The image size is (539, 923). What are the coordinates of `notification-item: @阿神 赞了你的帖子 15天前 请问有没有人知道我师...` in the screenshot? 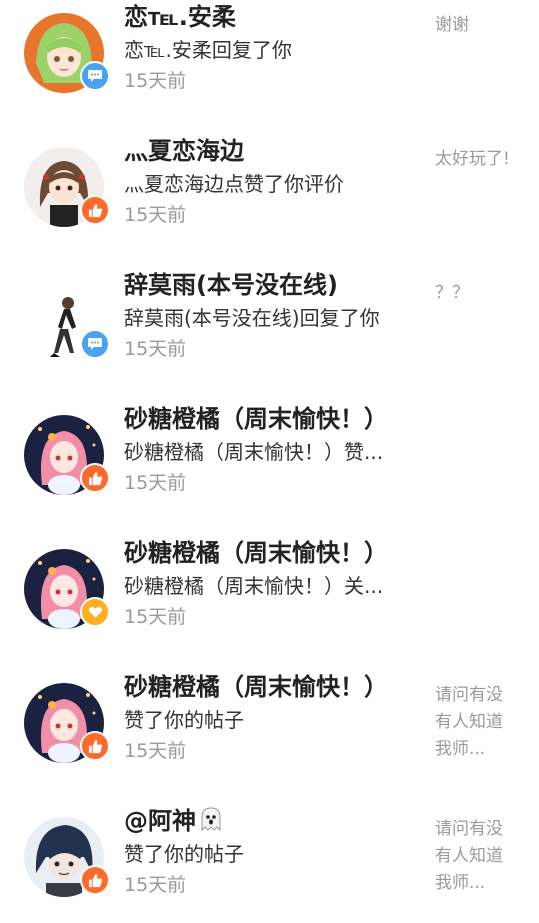 It's located at (269, 863).